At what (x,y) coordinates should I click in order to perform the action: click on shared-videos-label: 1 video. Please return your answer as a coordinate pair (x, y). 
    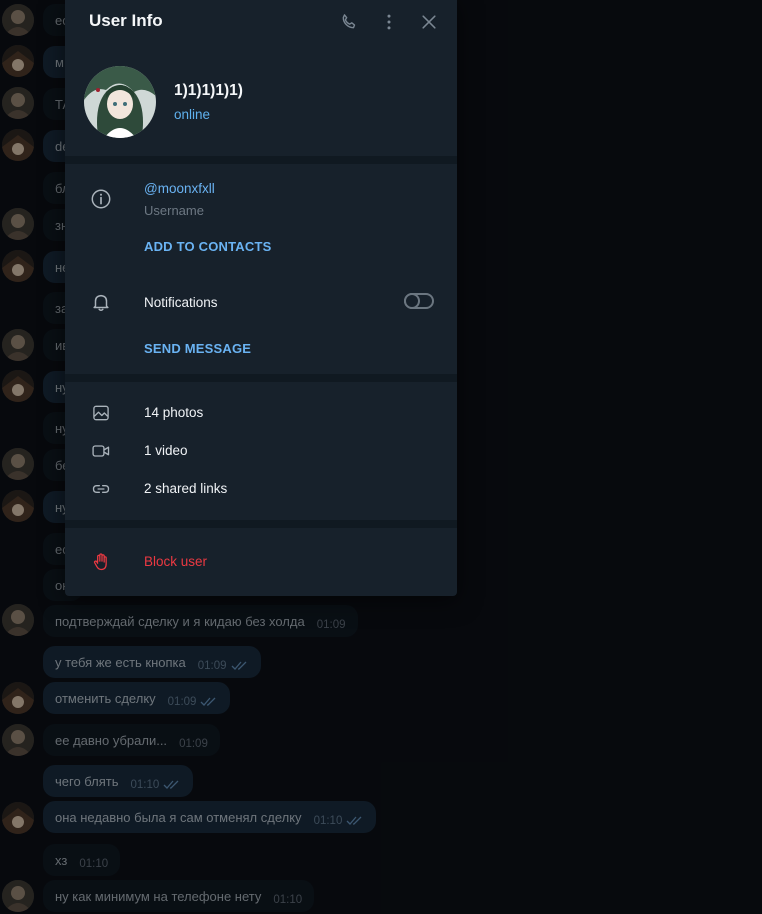
    Looking at the image, I should click on (166, 450).